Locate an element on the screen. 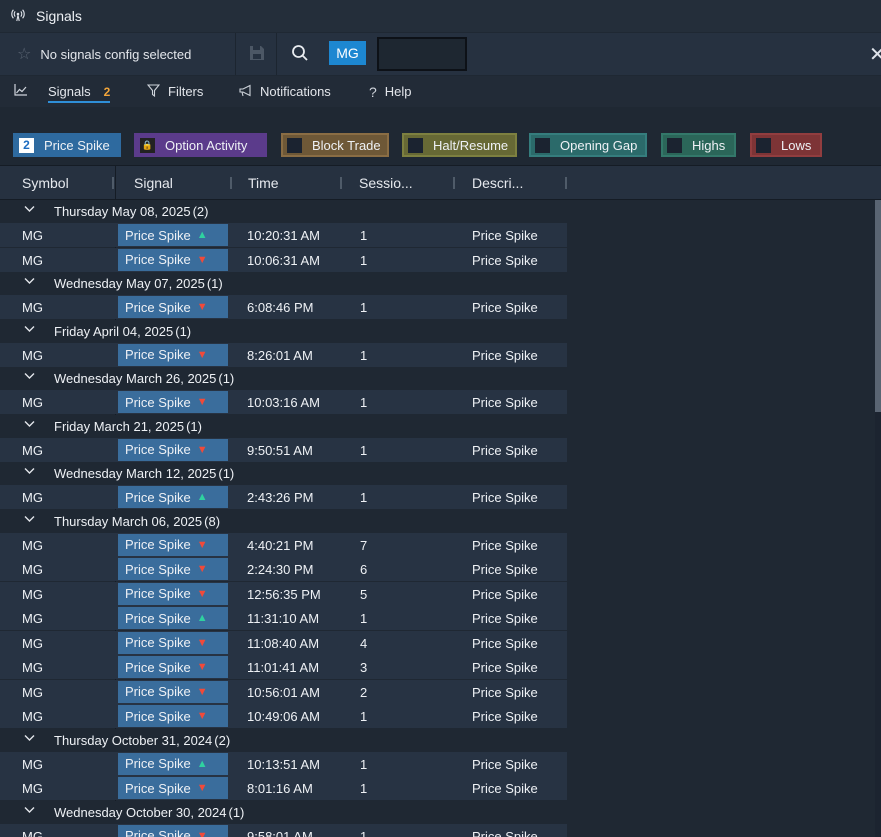  table-row: MG Price Spike ▼ 9:58:01 AM 1 Price Spike is located at coordinates (438, 830).